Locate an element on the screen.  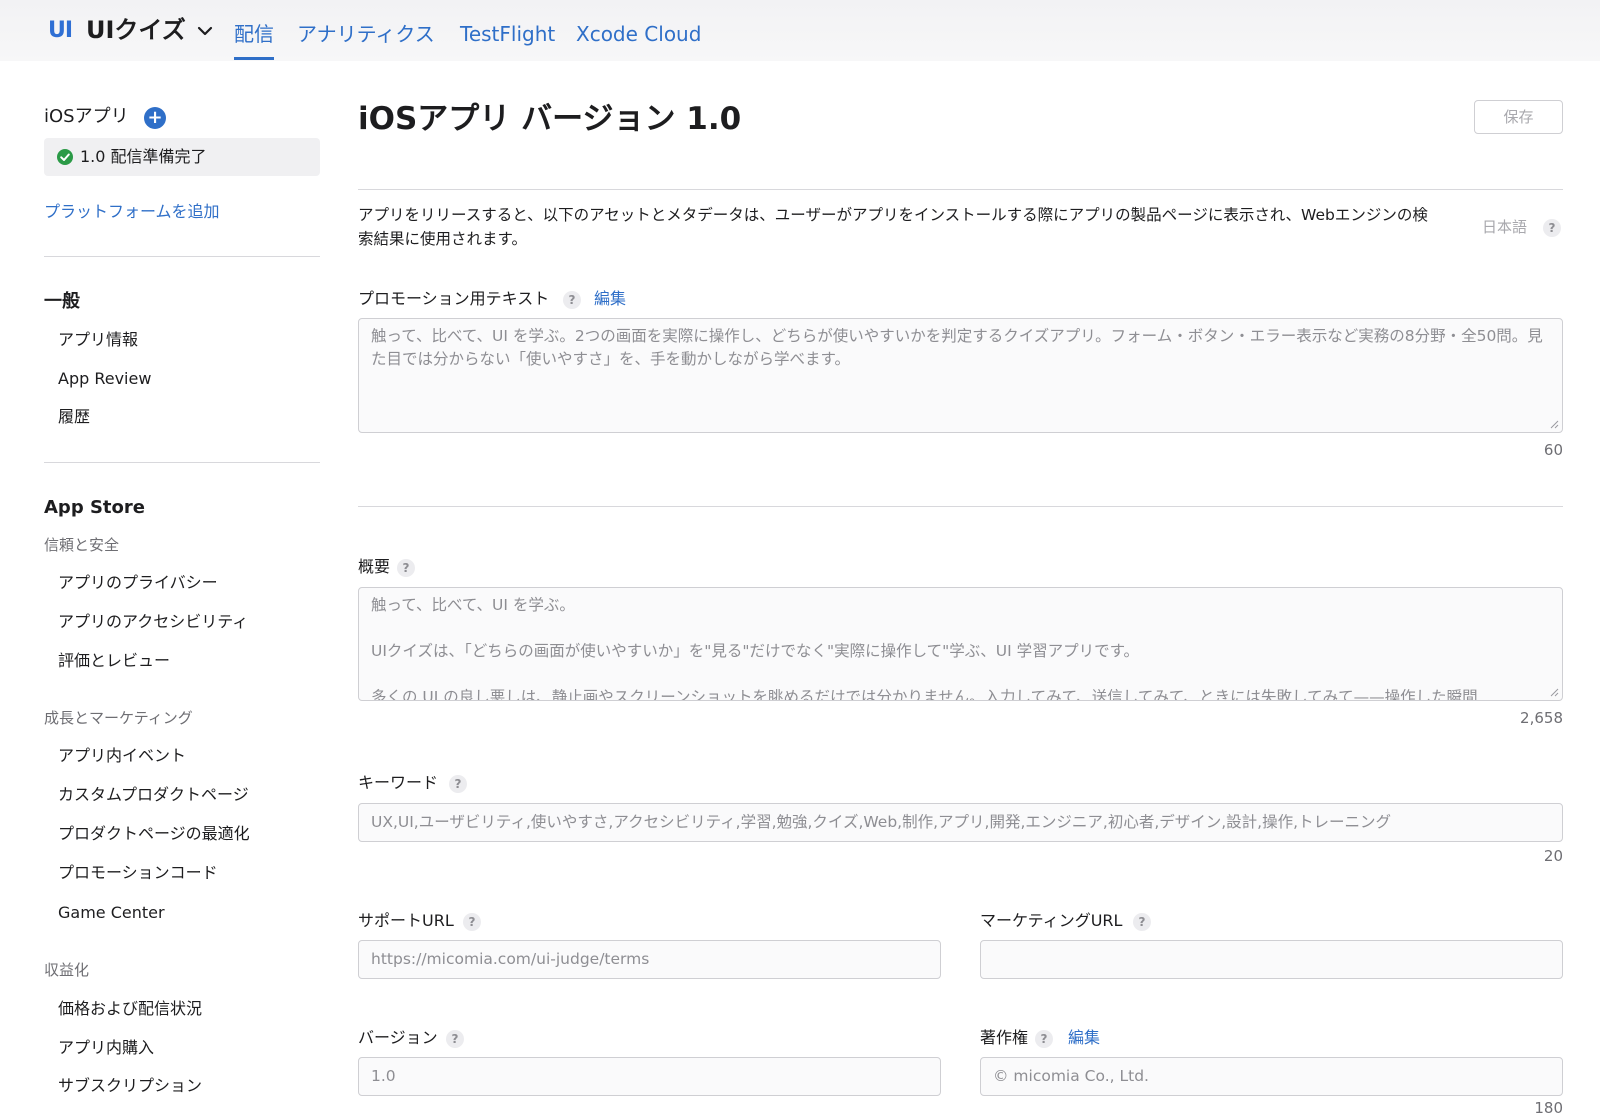
keywords-char-count: 20 is located at coordinates (1553, 856).